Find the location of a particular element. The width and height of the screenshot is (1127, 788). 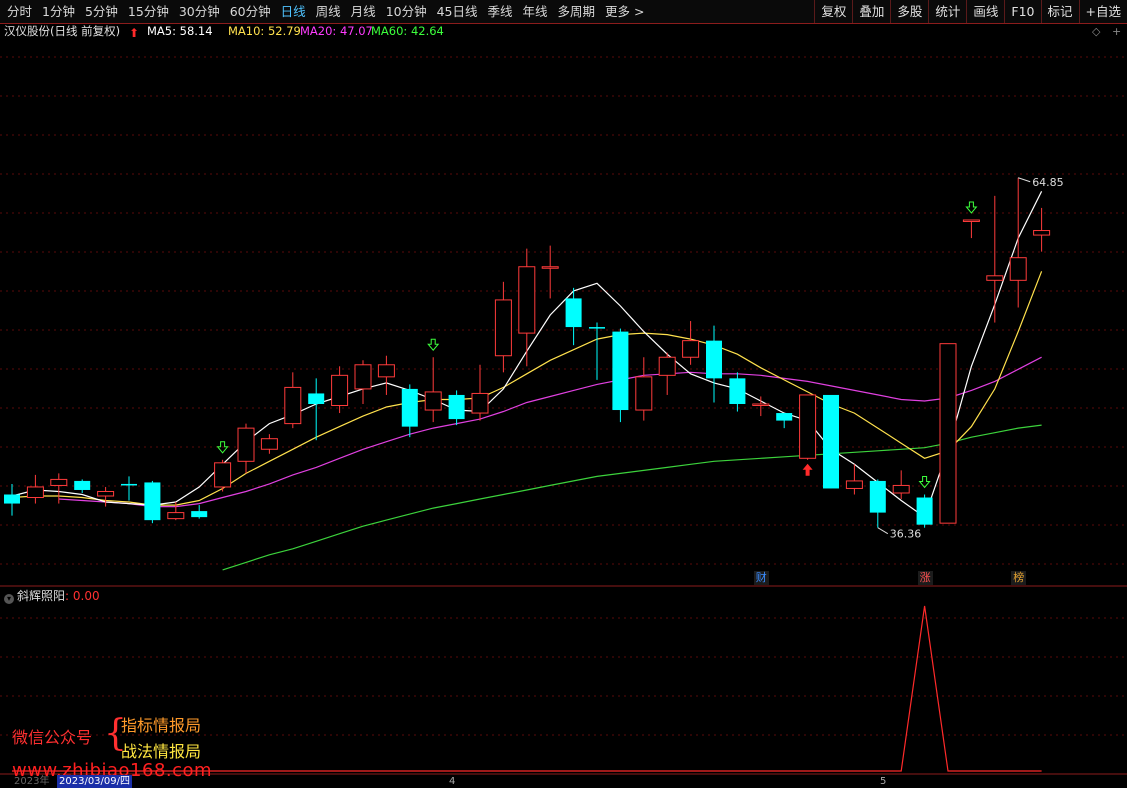

indicator-value: : 0.00 is located at coordinates (82, 596).